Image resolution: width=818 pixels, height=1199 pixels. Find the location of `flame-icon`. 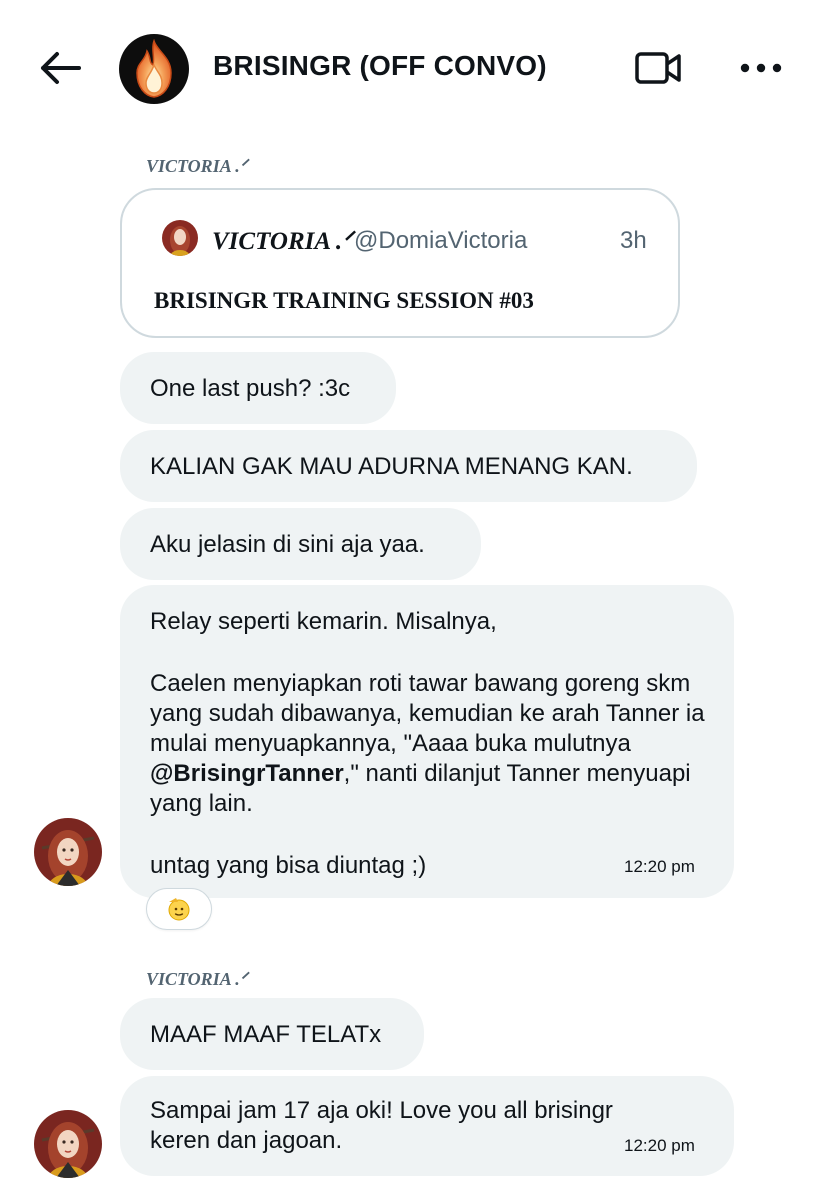

flame-icon is located at coordinates (154, 68).